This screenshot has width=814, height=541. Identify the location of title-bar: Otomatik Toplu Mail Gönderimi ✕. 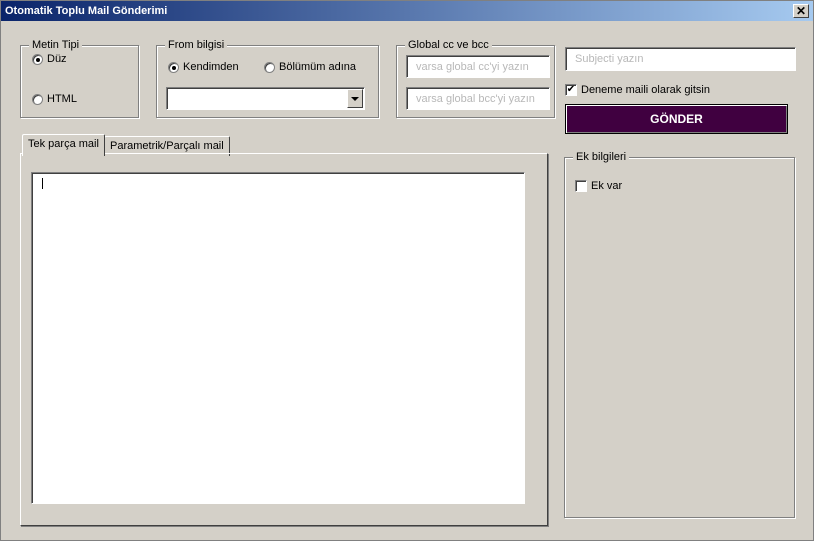
(407, 11).